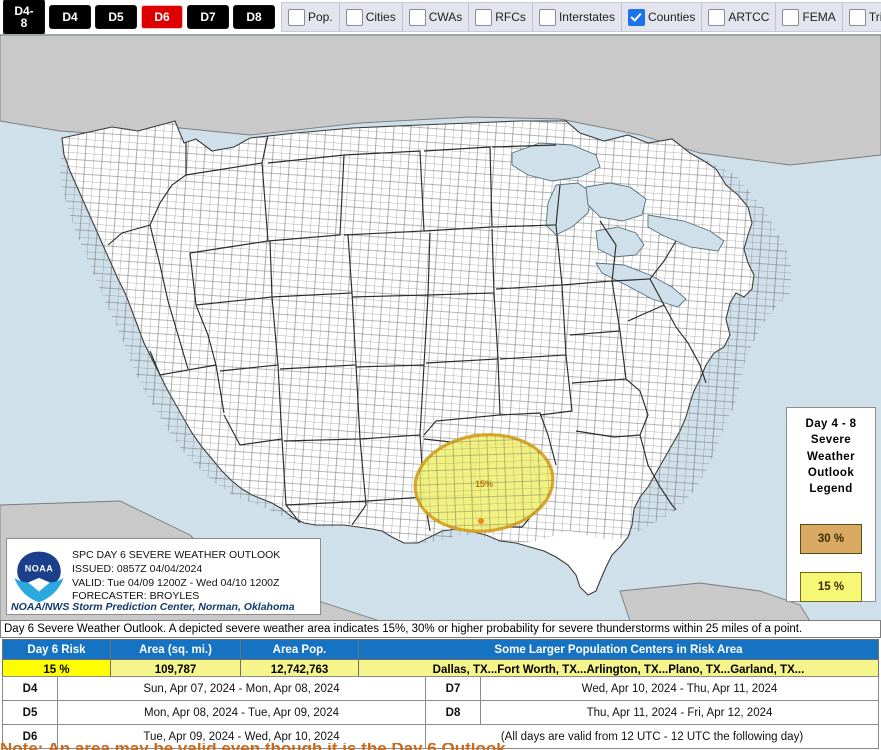 The image size is (881, 750). I want to click on day-range-d7: Wed, Apr 10, 2024 - Thu, Apr 11, 2024, so click(679, 688).